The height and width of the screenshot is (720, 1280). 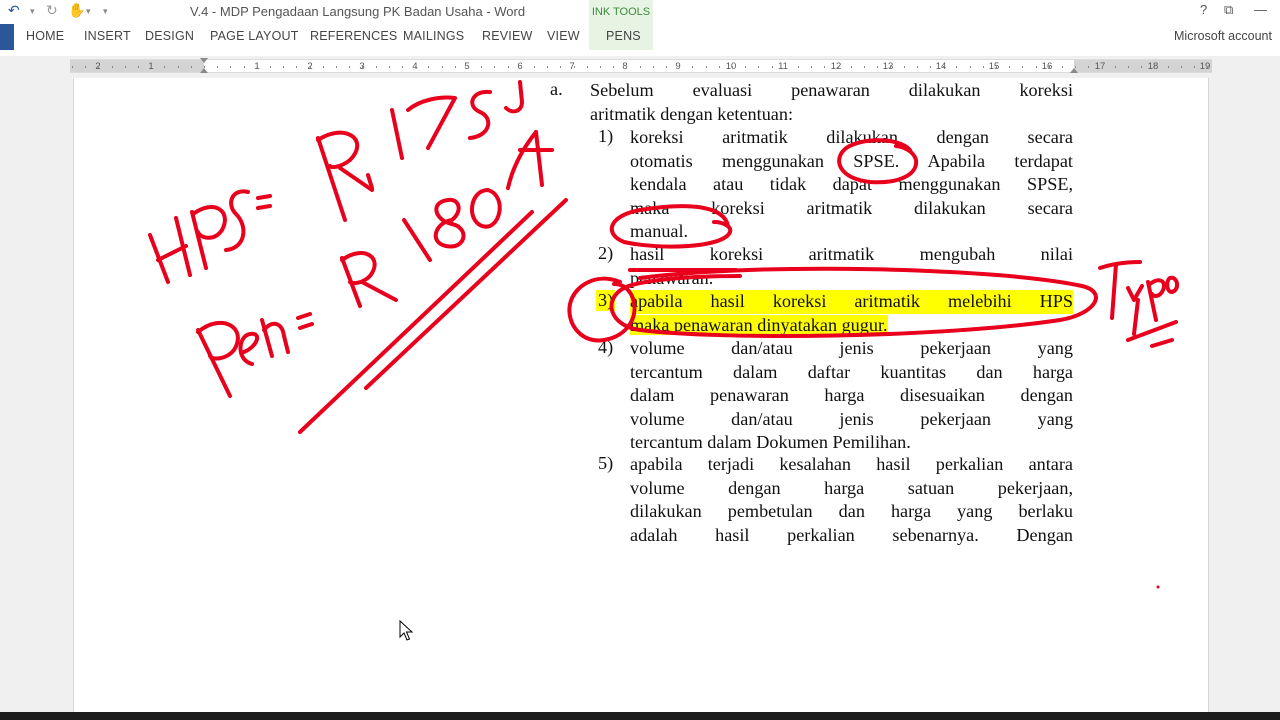 I want to click on help-icon: ?, so click(x=1203, y=9).